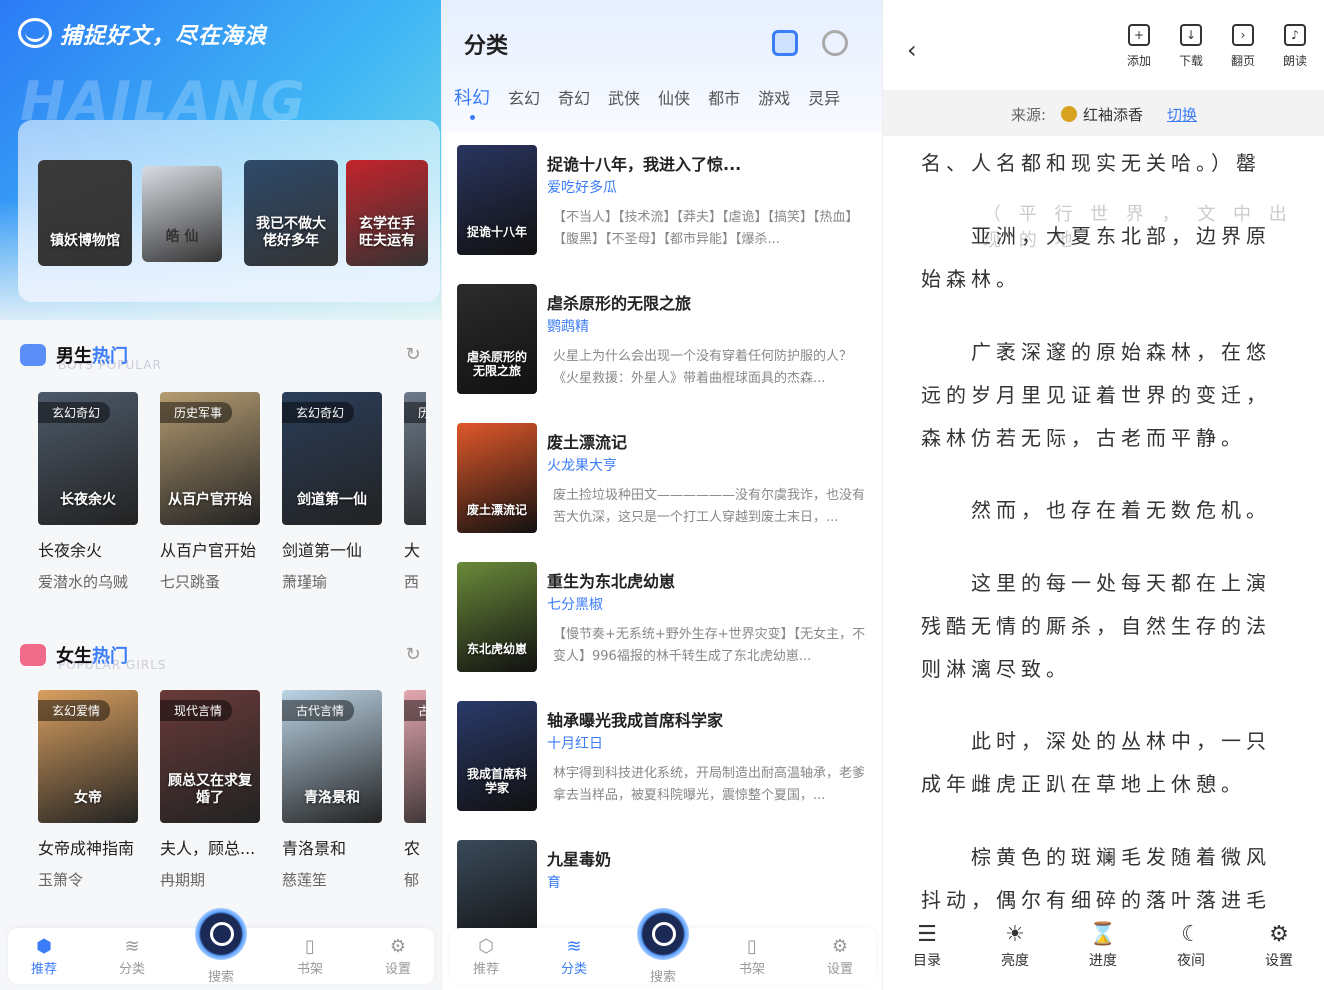 Image resolution: width=1324 pixels, height=990 pixels. I want to click on category-tab: 武侠, so click(624, 97).